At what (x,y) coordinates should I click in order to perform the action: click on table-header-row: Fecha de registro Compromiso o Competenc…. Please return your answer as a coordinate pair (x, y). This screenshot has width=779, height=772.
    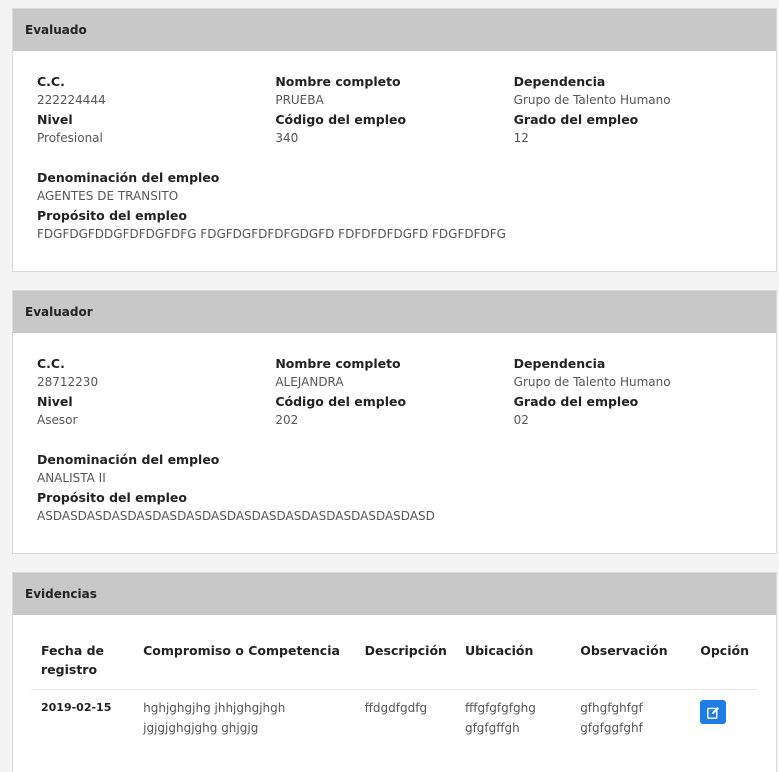
    Looking at the image, I should click on (394, 665).